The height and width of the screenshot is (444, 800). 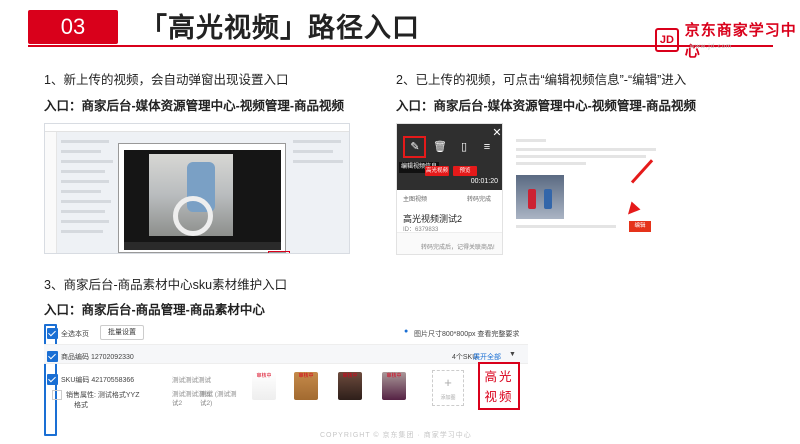 I want to click on video-settings-modal, so click(x=204, y=198).